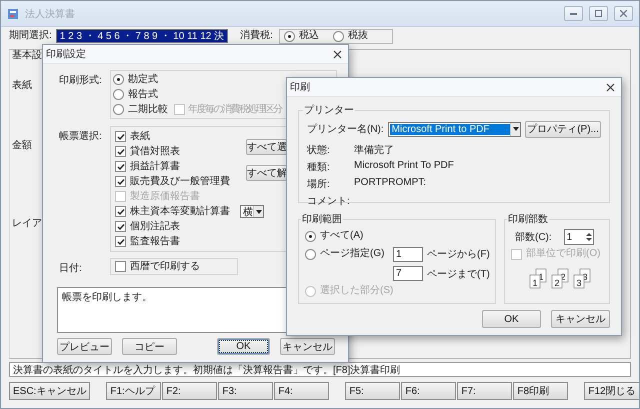  I want to click on maximize-button, so click(598, 13).